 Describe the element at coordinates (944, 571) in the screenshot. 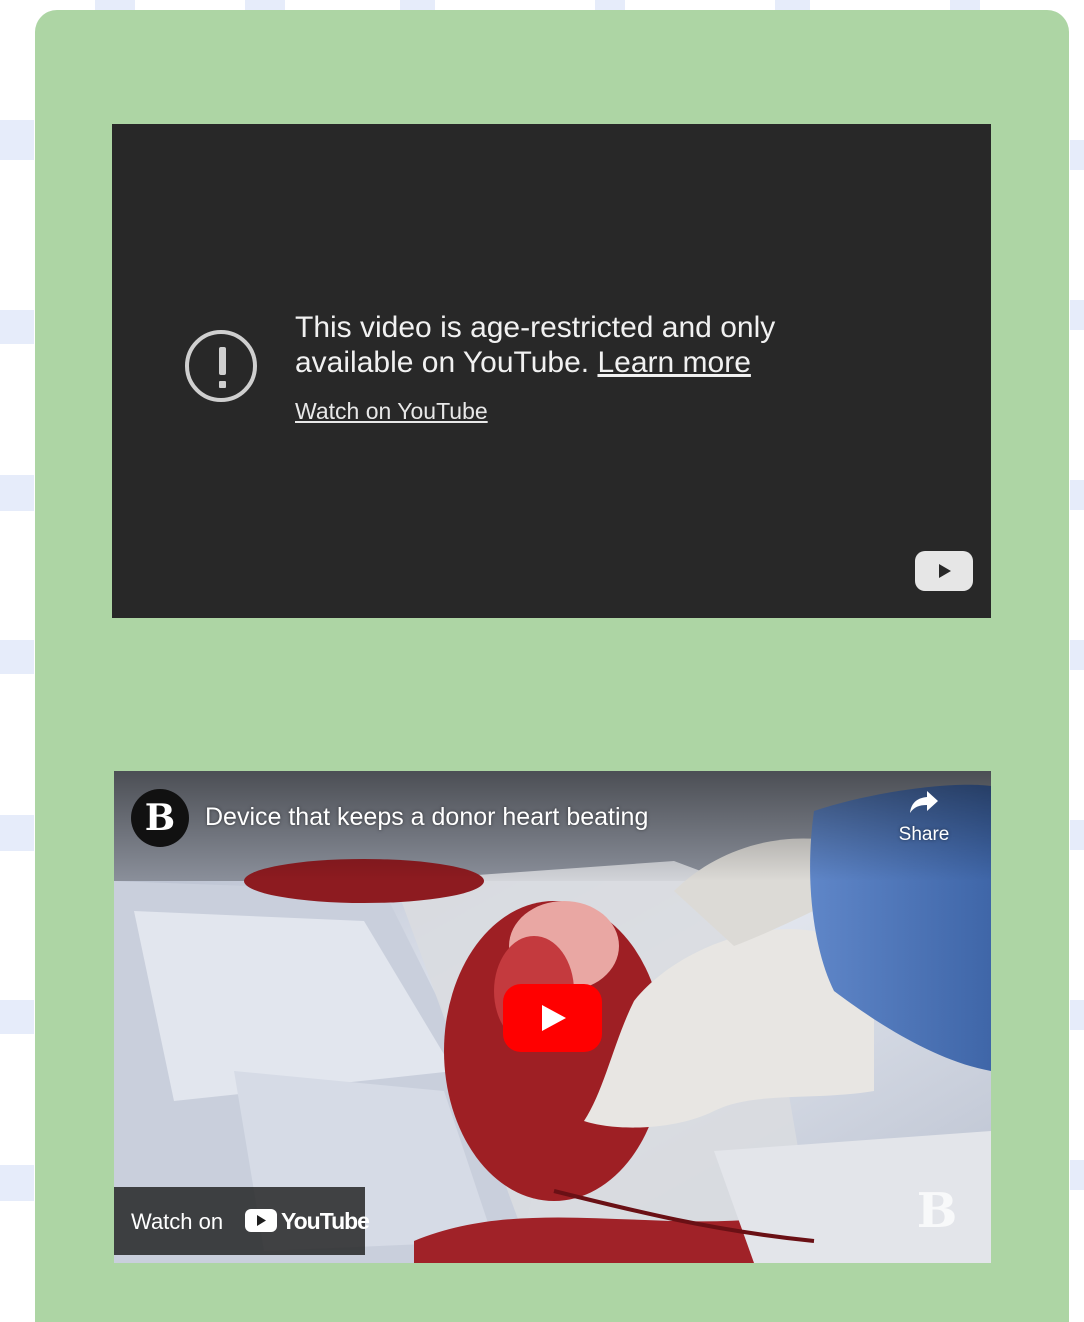

I see `youtube-logo-icon` at that location.